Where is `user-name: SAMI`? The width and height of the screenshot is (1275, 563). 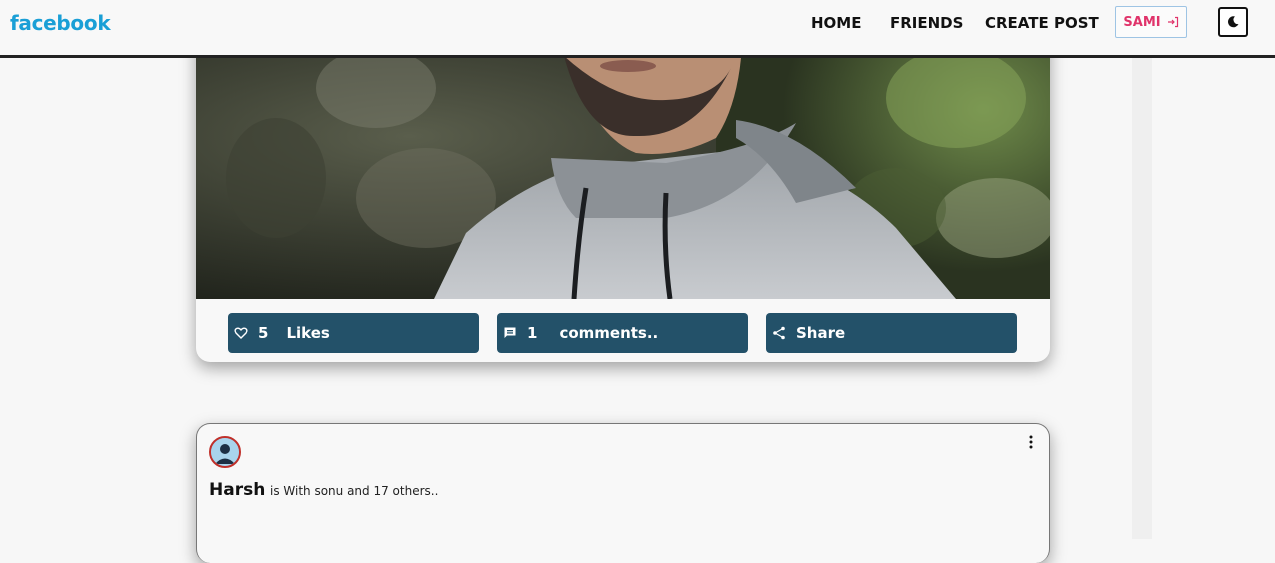 user-name: SAMI is located at coordinates (1142, 22).